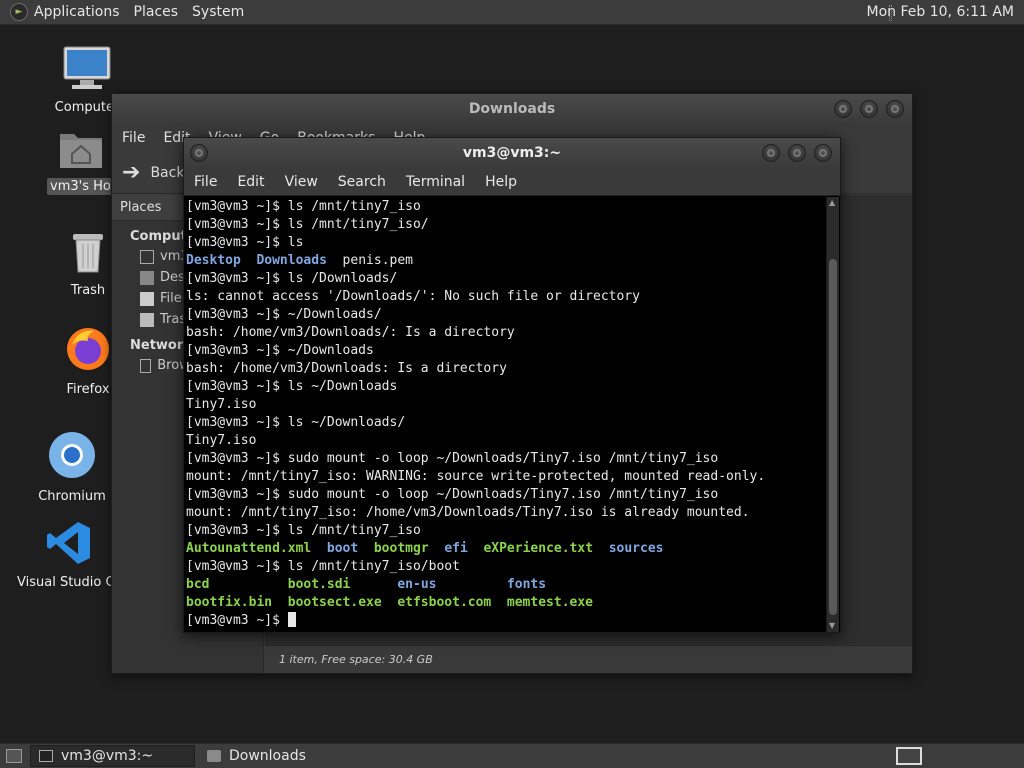  What do you see at coordinates (280, 350) in the screenshot?
I see `terminal-text: [vm3@vm3 ~]$ ~/Downloads` at bounding box center [280, 350].